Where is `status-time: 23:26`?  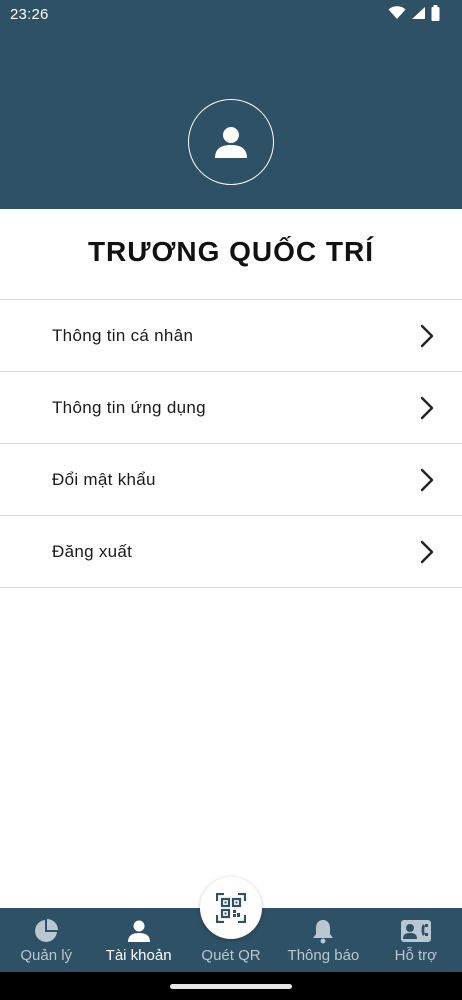 status-time: 23:26 is located at coordinates (29, 14).